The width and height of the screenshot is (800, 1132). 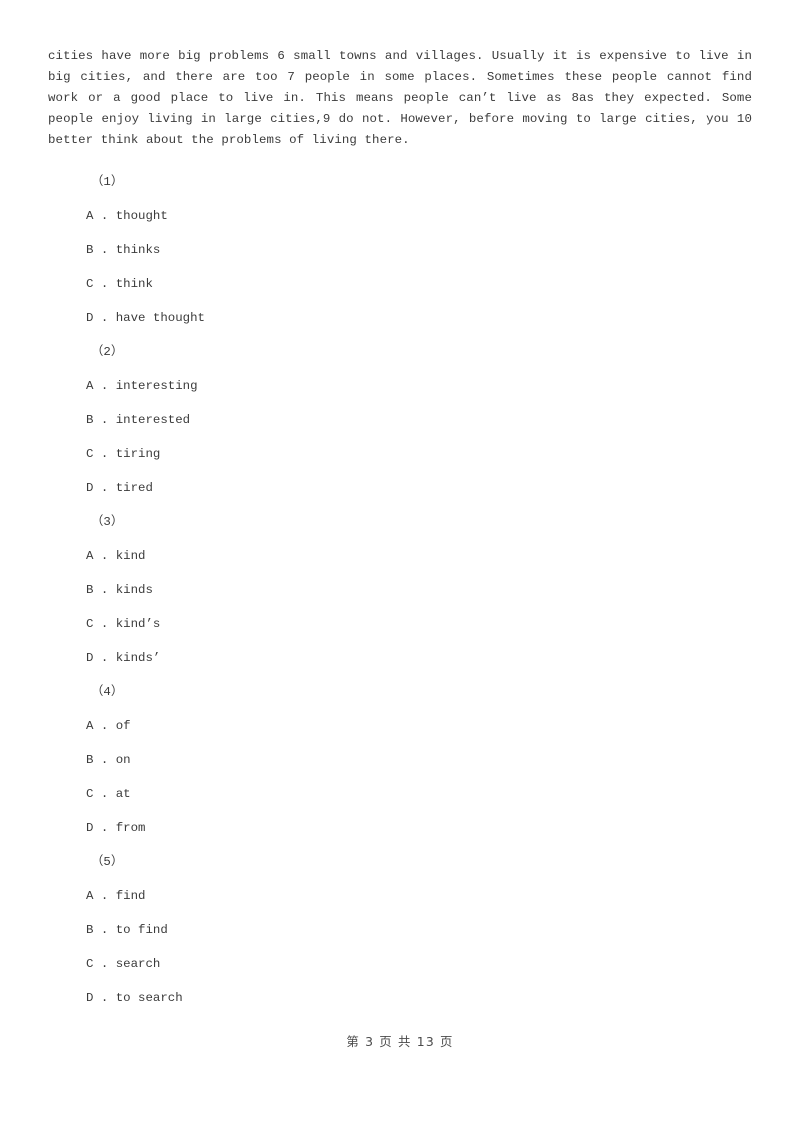 What do you see at coordinates (107, 182) in the screenshot?
I see `question-number: （1）` at bounding box center [107, 182].